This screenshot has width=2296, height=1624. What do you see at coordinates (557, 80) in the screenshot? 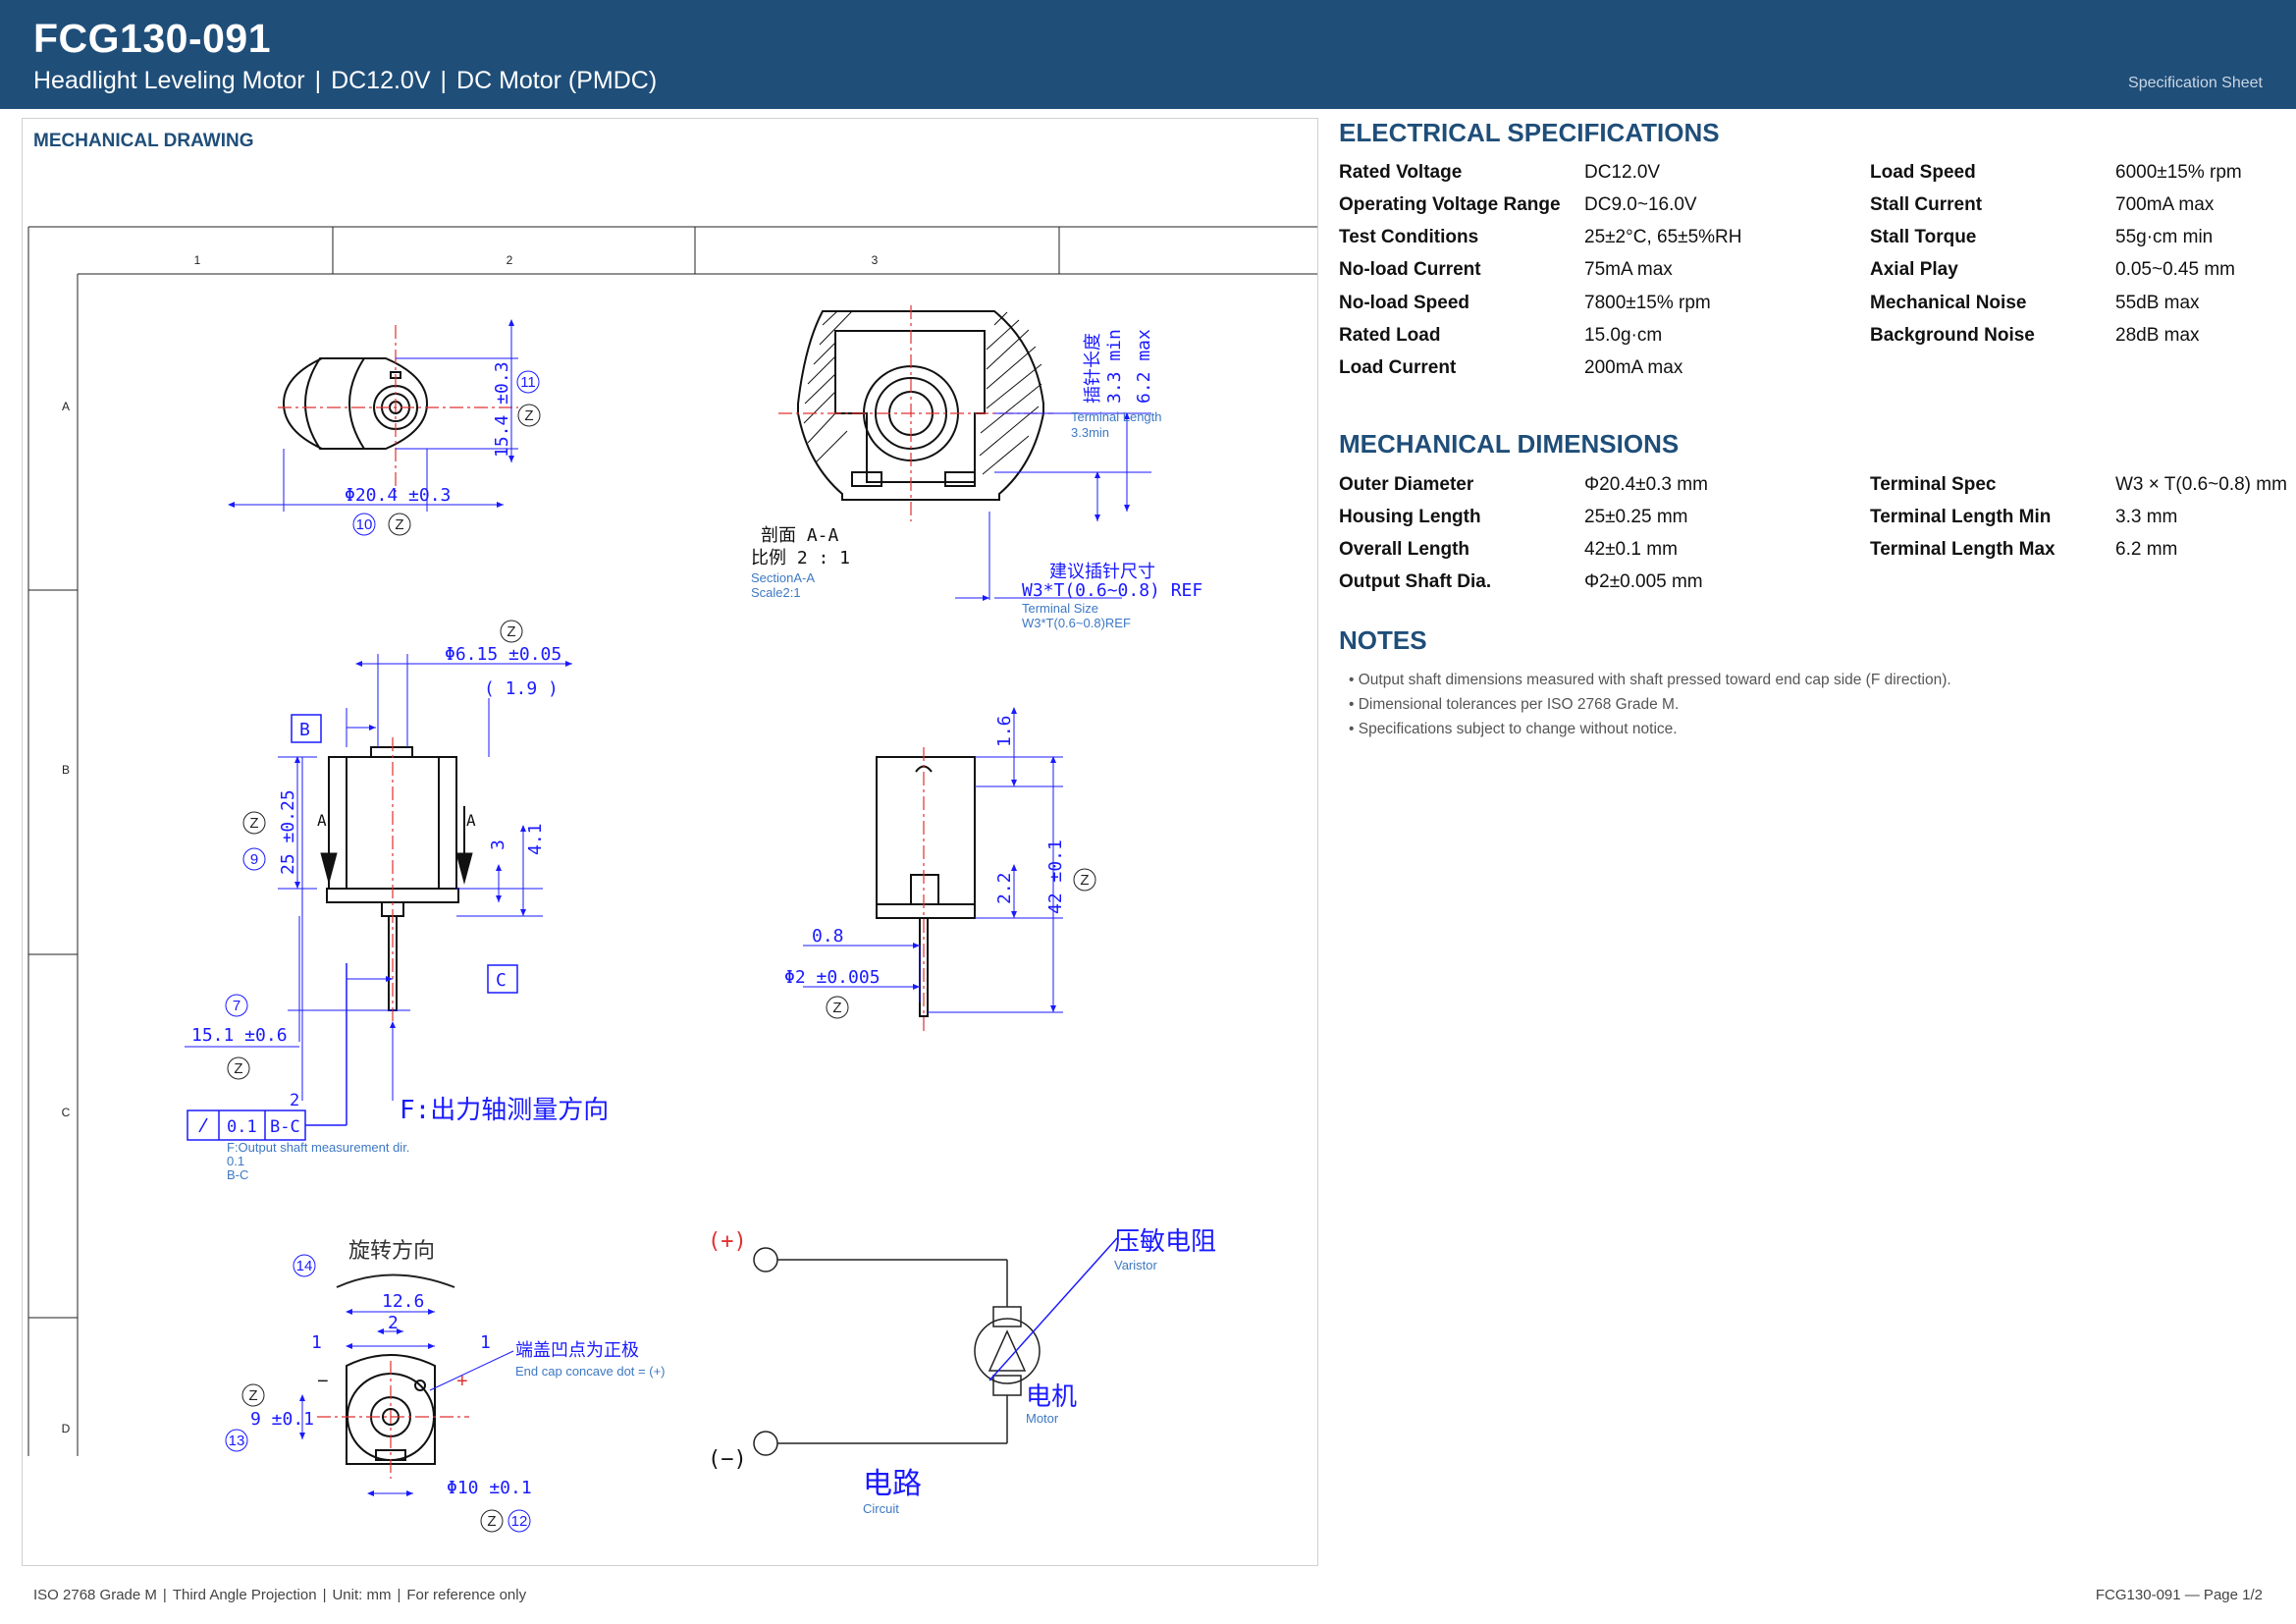
I see `motor-type: DC Motor (PMDC)` at bounding box center [557, 80].